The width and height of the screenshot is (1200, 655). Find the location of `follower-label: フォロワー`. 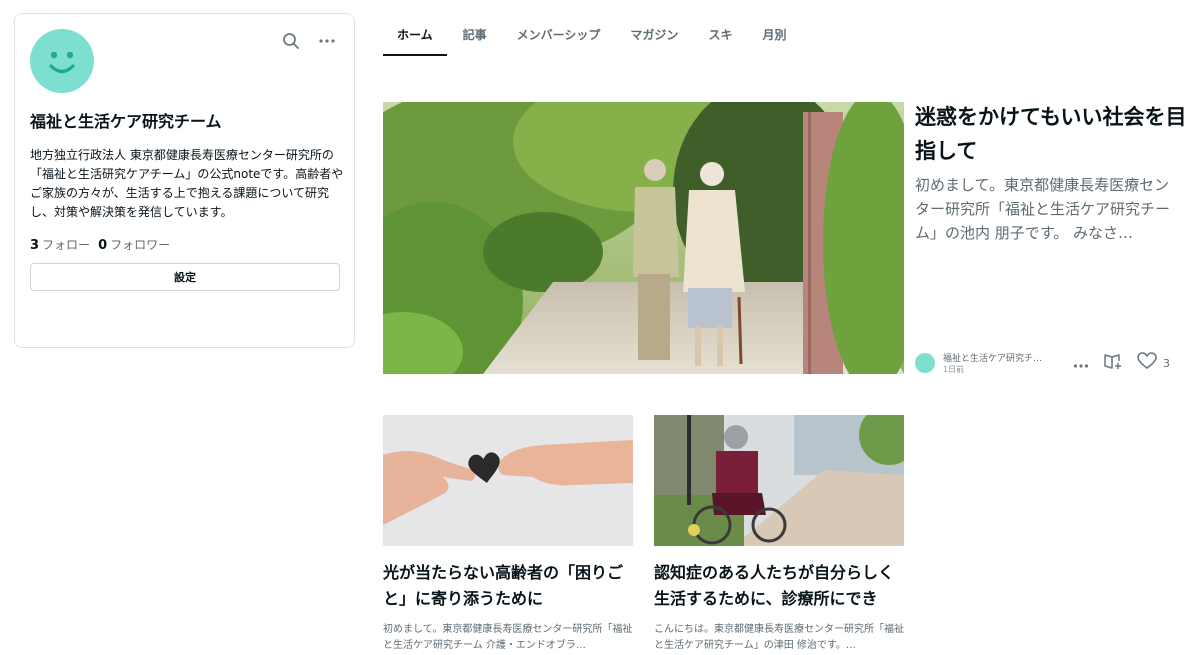

follower-label: フォロワー is located at coordinates (140, 245).